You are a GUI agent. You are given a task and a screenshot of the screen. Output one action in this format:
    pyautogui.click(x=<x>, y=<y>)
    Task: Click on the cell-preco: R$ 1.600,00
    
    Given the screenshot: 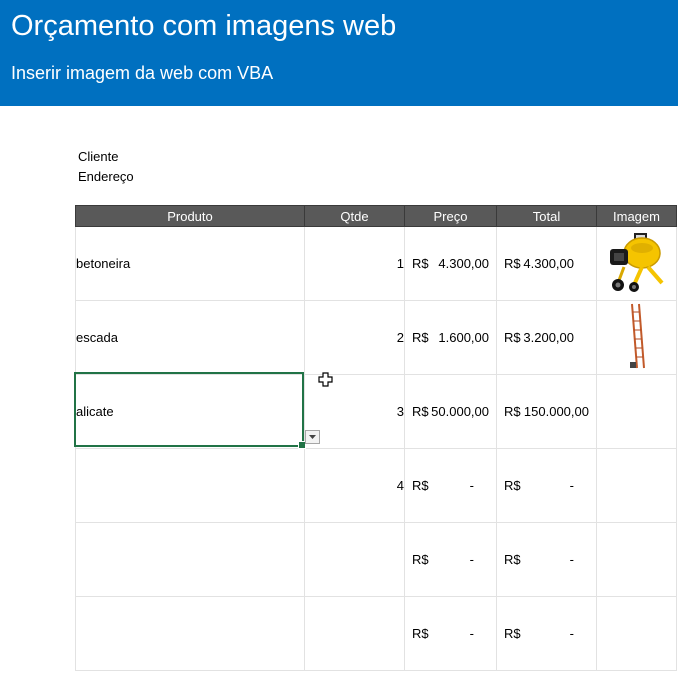 What is the action you would take?
    pyautogui.click(x=450, y=337)
    